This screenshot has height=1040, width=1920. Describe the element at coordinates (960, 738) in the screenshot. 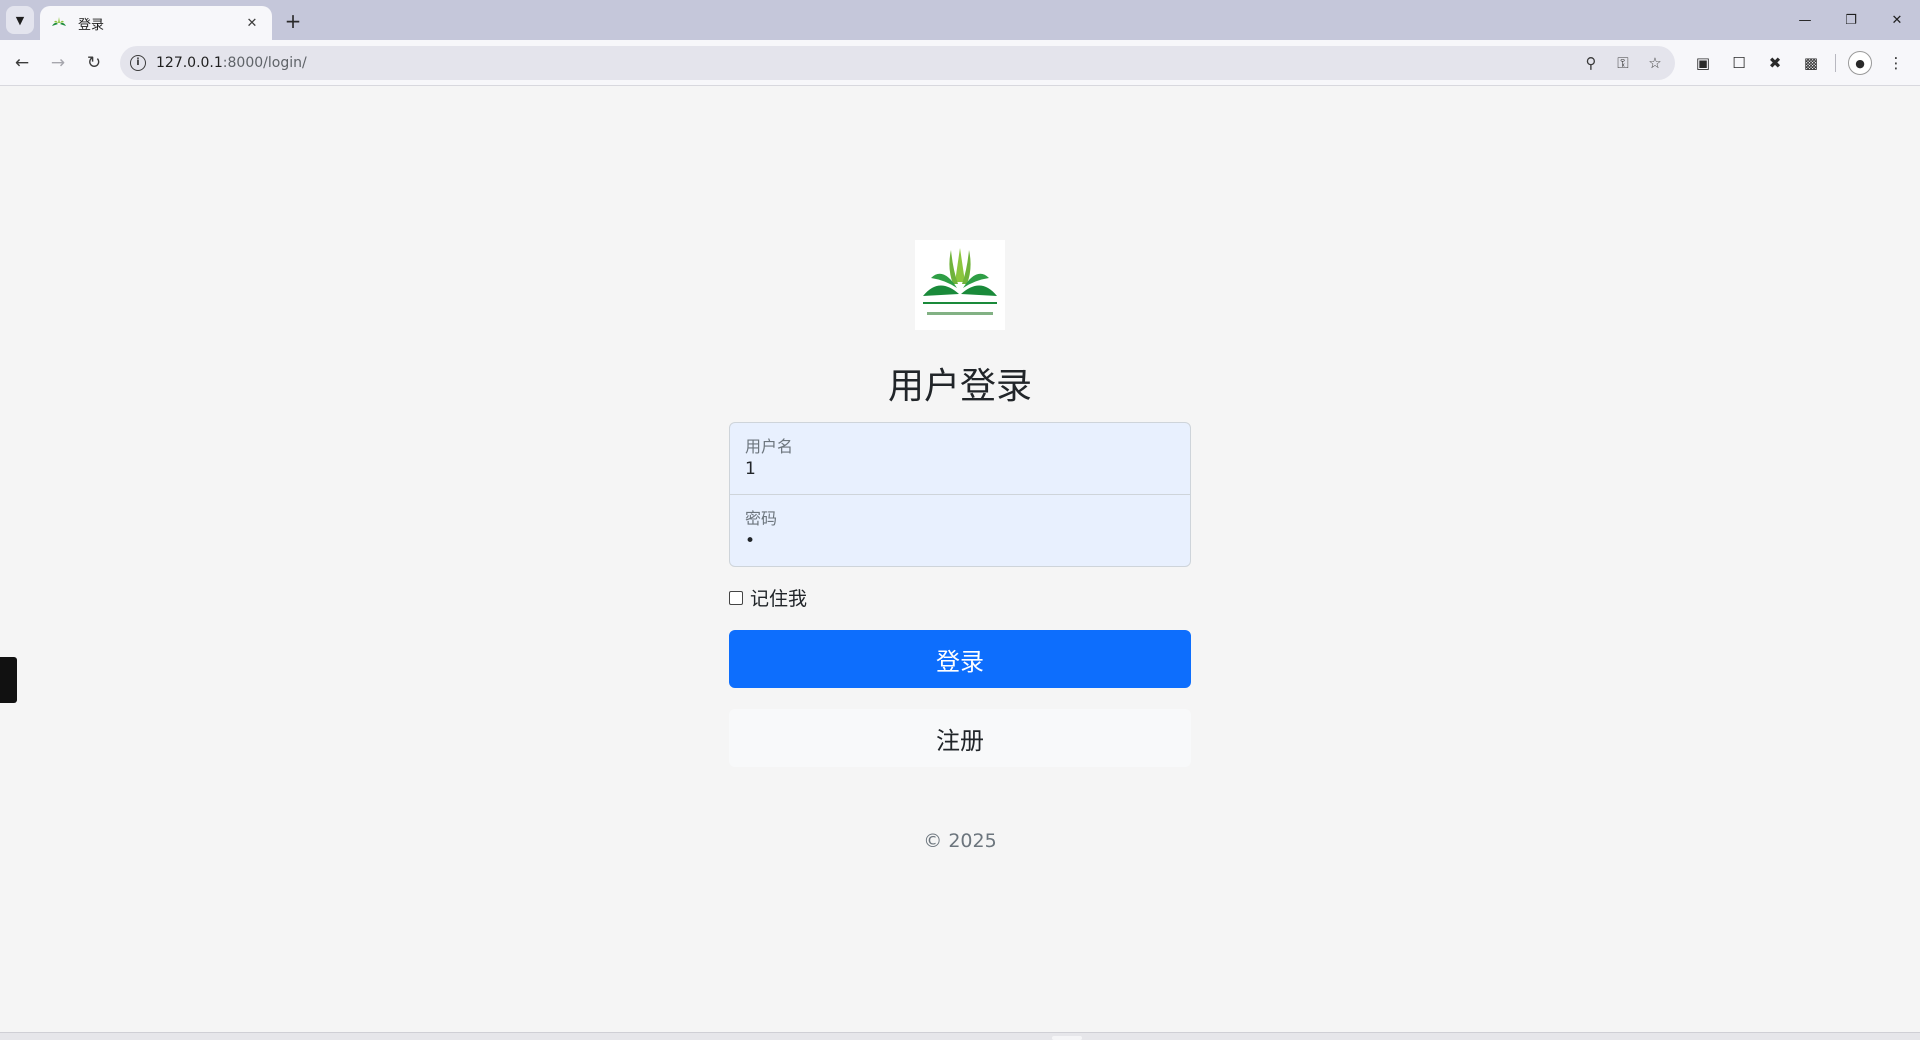

I see `register-button: 注册` at that location.